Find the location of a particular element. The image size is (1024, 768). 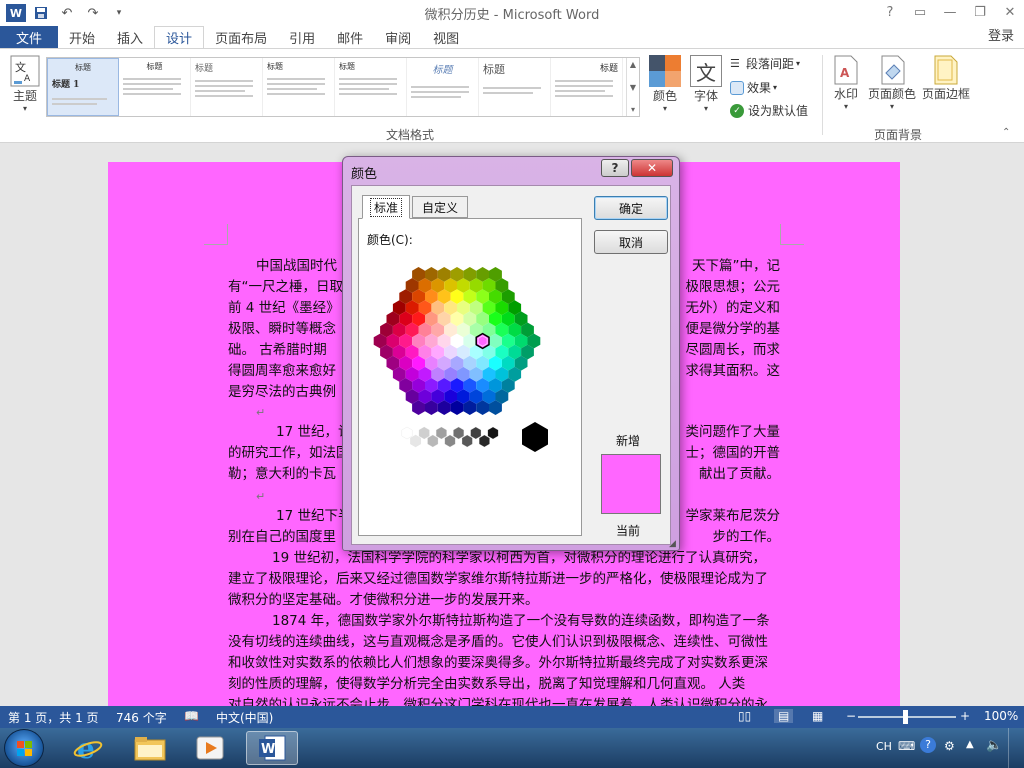

grayscale-swatches is located at coordinates (479, 437).